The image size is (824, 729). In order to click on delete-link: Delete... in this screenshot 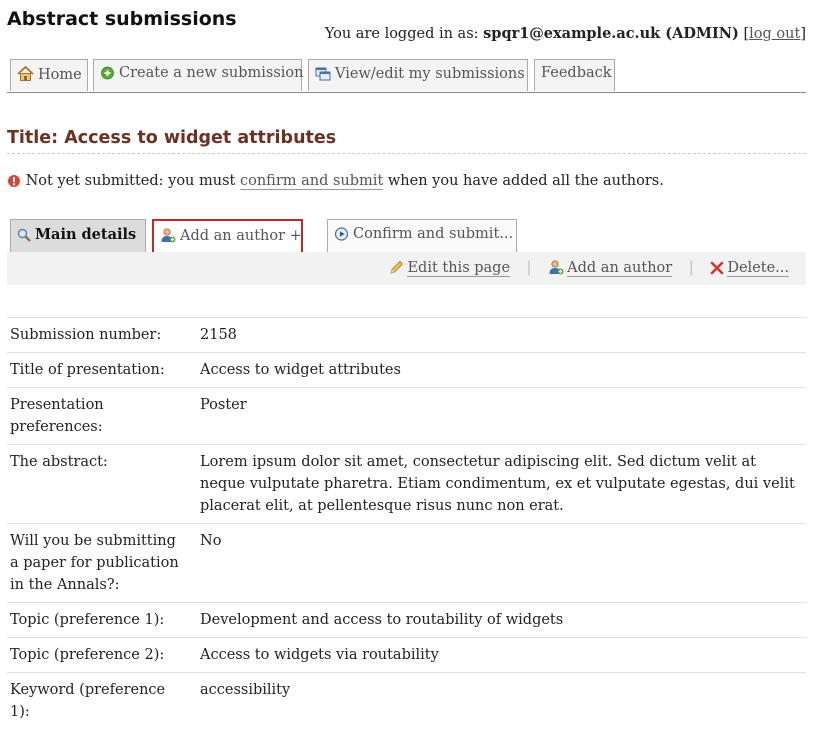, I will do `click(758, 268)`.